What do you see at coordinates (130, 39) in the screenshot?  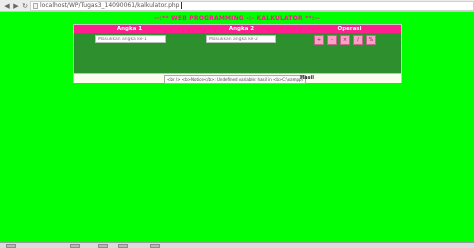 I see `angka-1-input` at bounding box center [130, 39].